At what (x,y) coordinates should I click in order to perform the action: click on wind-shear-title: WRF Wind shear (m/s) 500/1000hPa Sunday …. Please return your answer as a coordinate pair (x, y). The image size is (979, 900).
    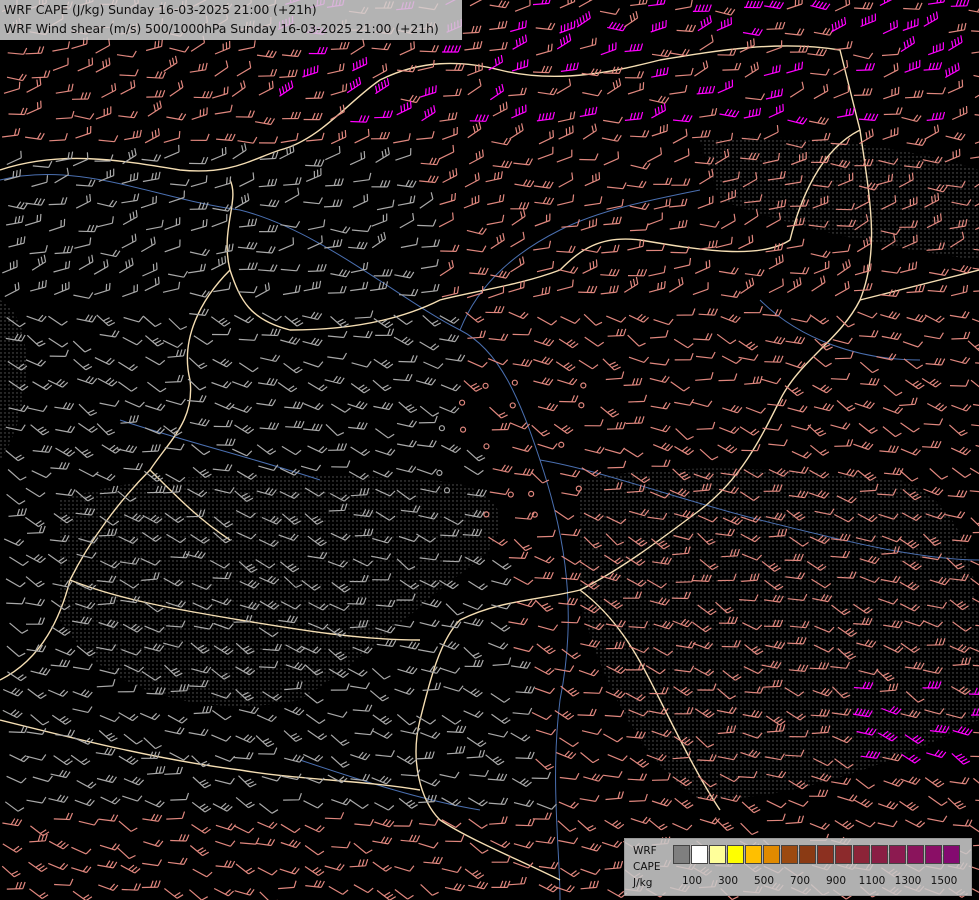
    Looking at the image, I should click on (221, 28).